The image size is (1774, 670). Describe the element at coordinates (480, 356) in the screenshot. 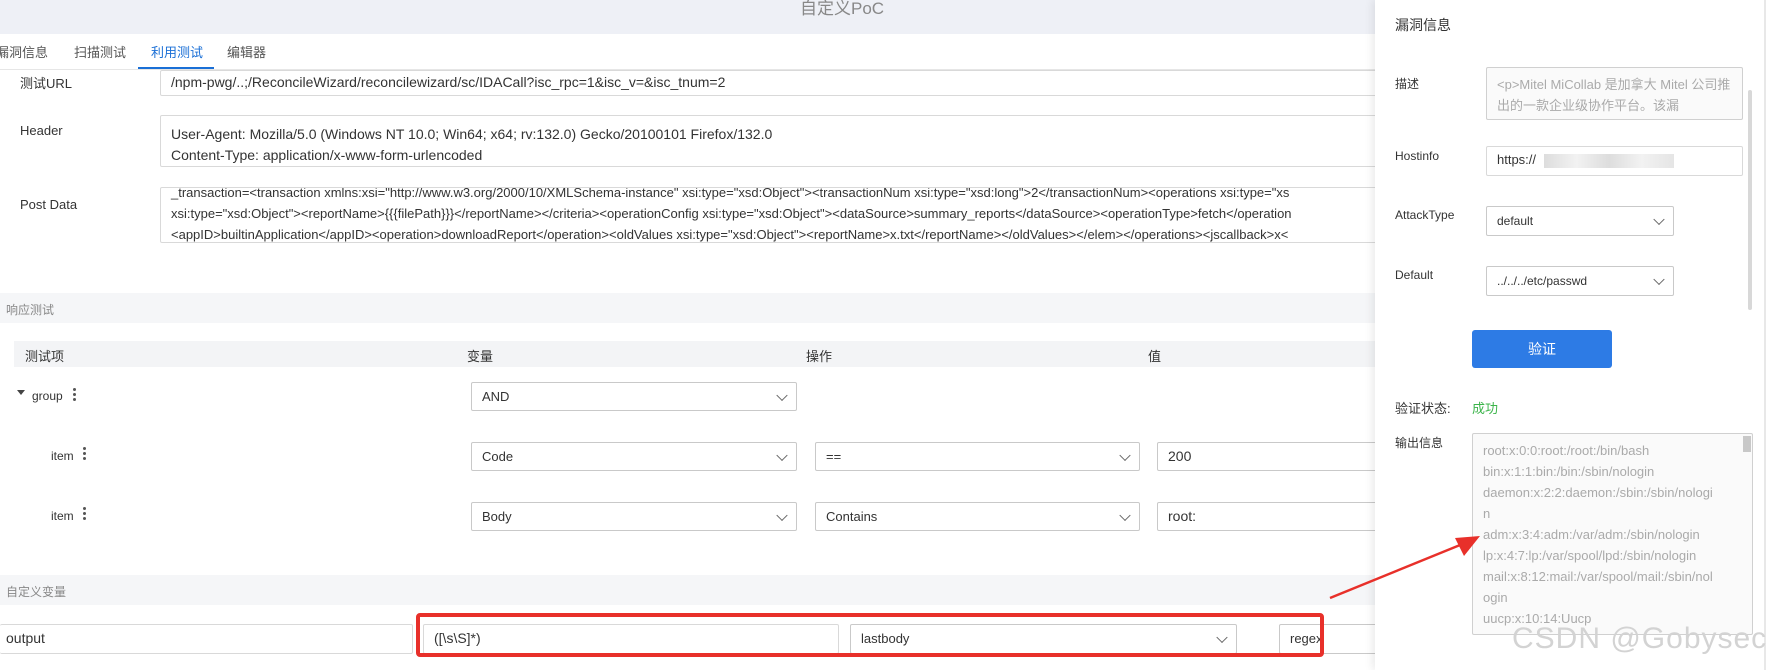

I see `column-variable: 变量` at that location.